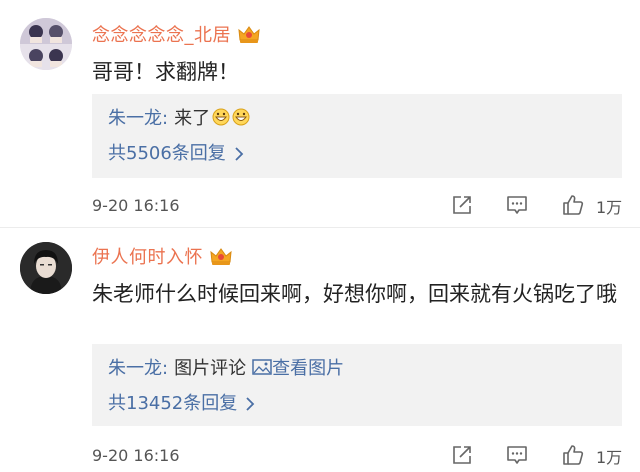  What do you see at coordinates (173, 403) in the screenshot?
I see `reply-count: 共13452条回复` at bounding box center [173, 403].